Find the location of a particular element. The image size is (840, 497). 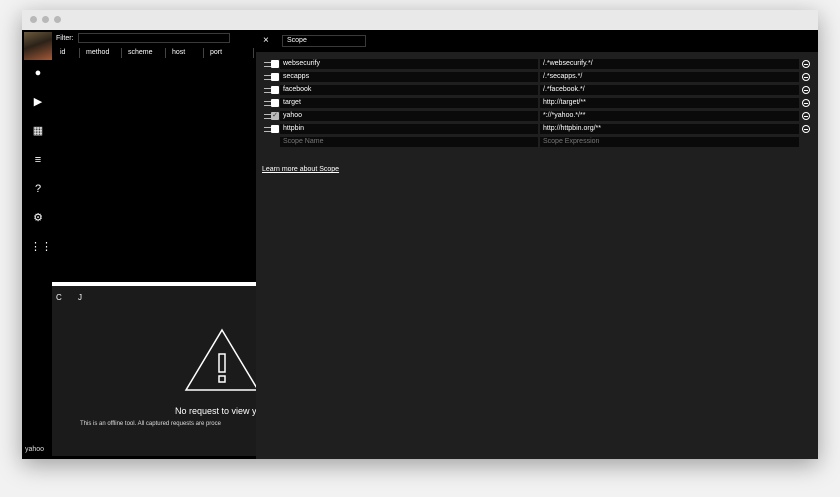

scope-expression-input: *://*yahoo.*/** is located at coordinates (669, 116).